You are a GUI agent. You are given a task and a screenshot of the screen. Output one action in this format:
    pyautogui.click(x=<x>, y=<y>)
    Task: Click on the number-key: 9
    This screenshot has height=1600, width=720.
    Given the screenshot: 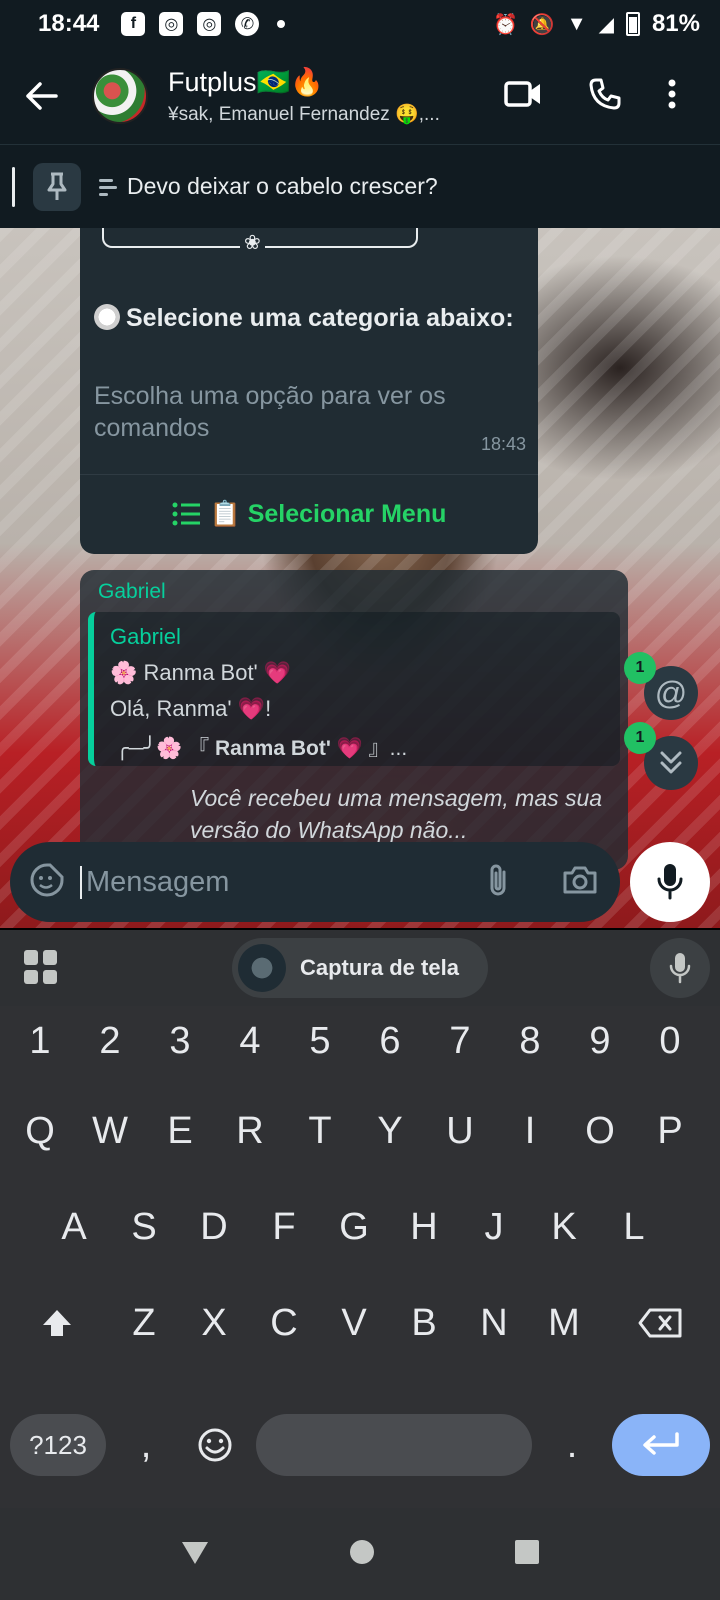 What is the action you would take?
    pyautogui.click(x=600, y=1041)
    